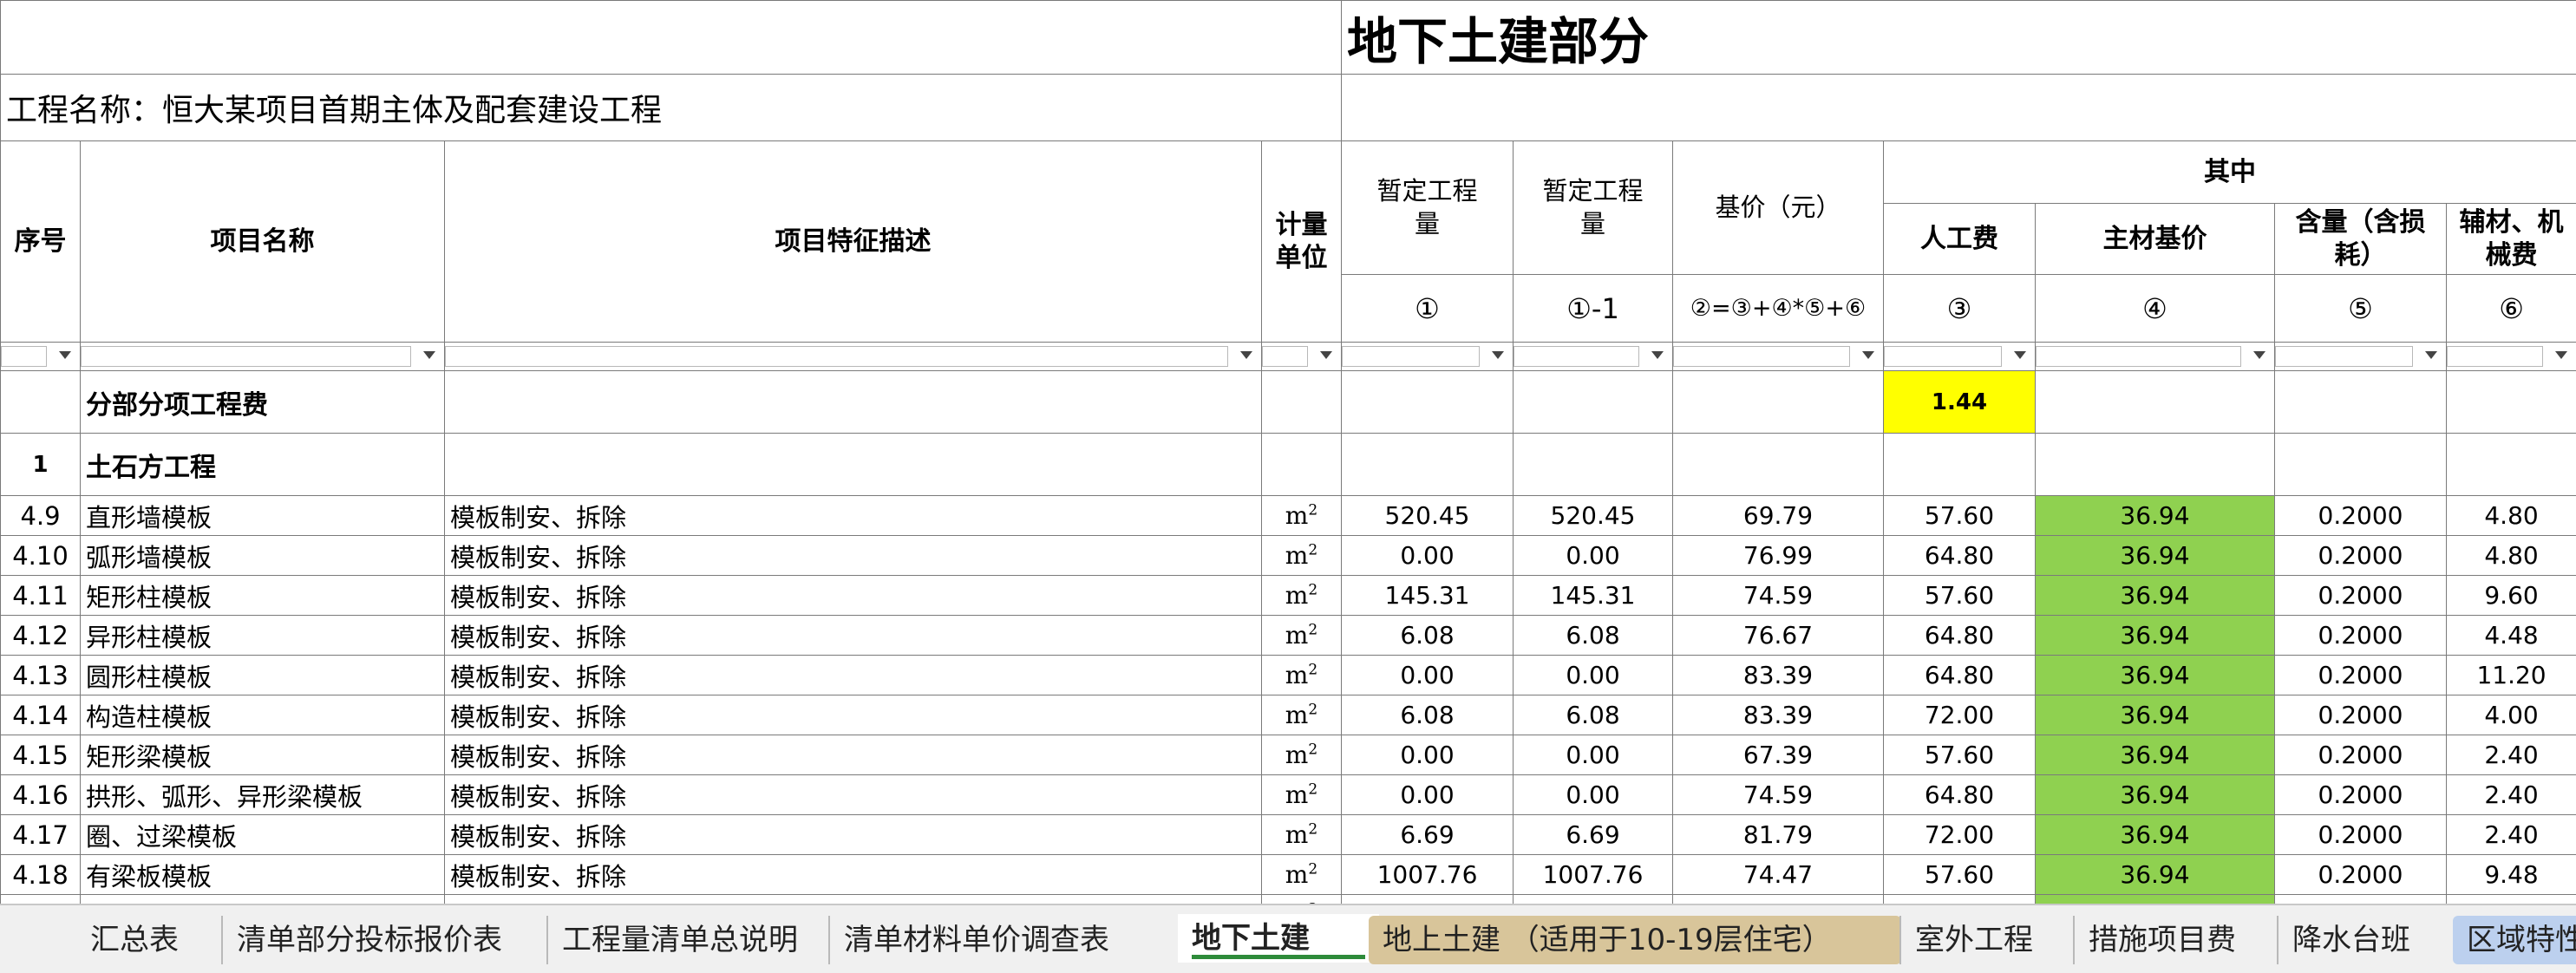 This screenshot has height=973, width=2576. I want to click on row-provisional-qty-2: 145.31, so click(1593, 596).